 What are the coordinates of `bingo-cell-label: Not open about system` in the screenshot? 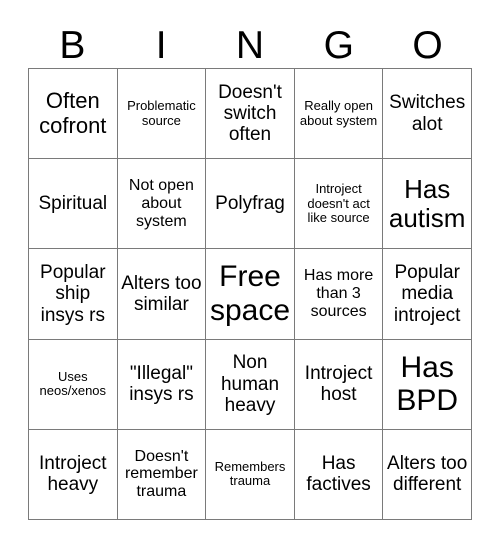 It's located at (161, 203).